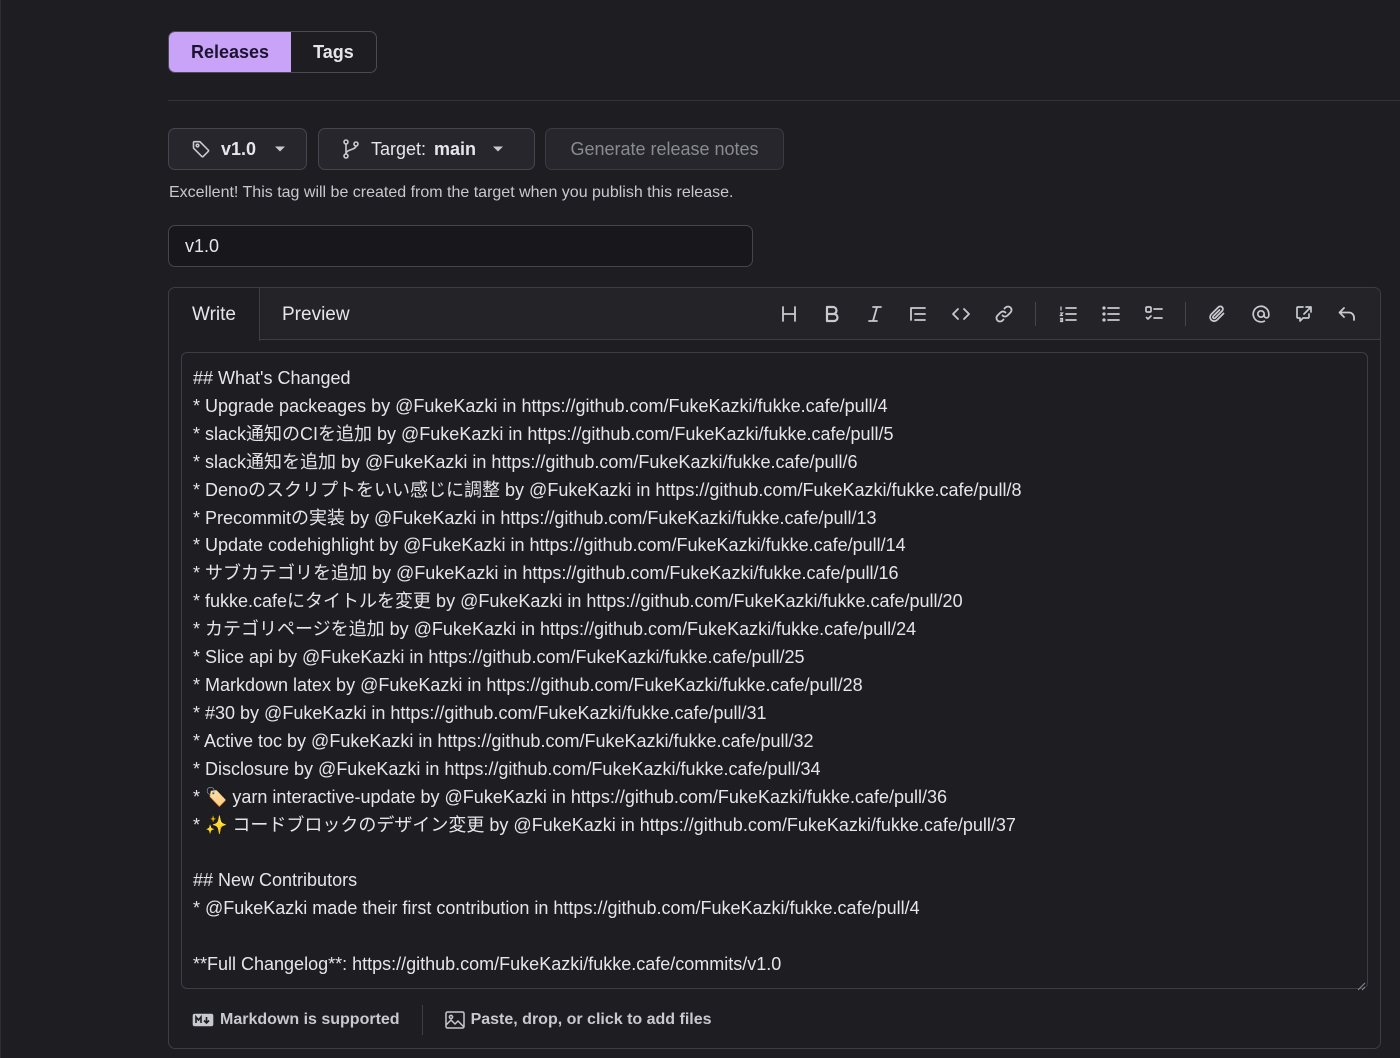  I want to click on tag-select-label: v1.0, so click(239, 148).